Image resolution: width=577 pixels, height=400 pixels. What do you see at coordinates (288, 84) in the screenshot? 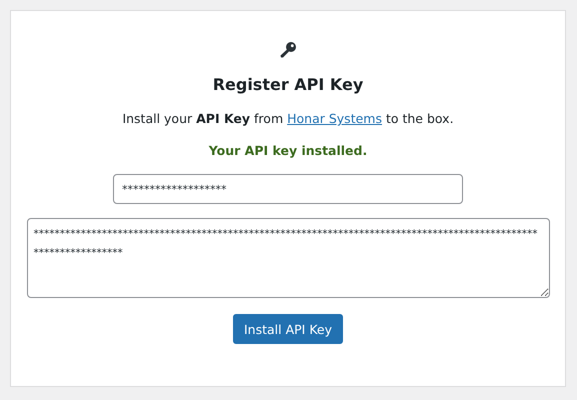
I see `dialog-title: Register API Key` at bounding box center [288, 84].